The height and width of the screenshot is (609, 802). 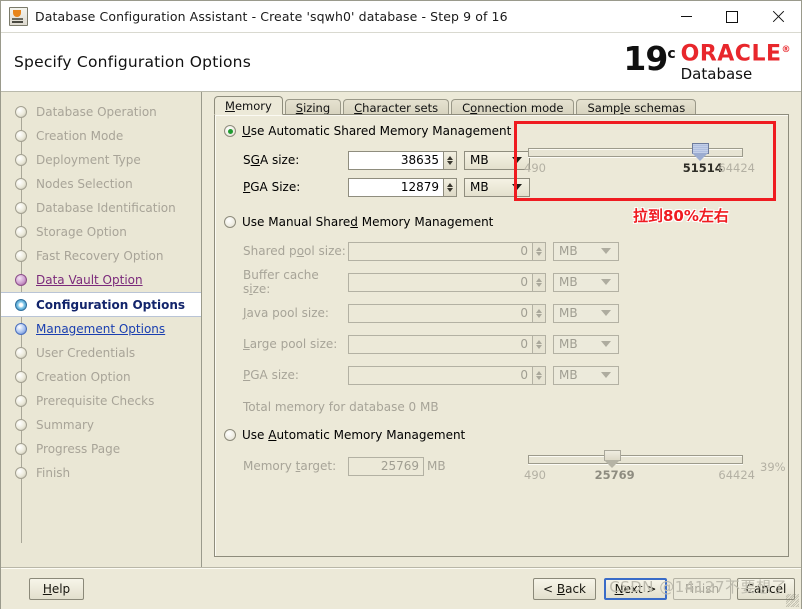 I want to click on brand-registered: ®, so click(x=786, y=50).